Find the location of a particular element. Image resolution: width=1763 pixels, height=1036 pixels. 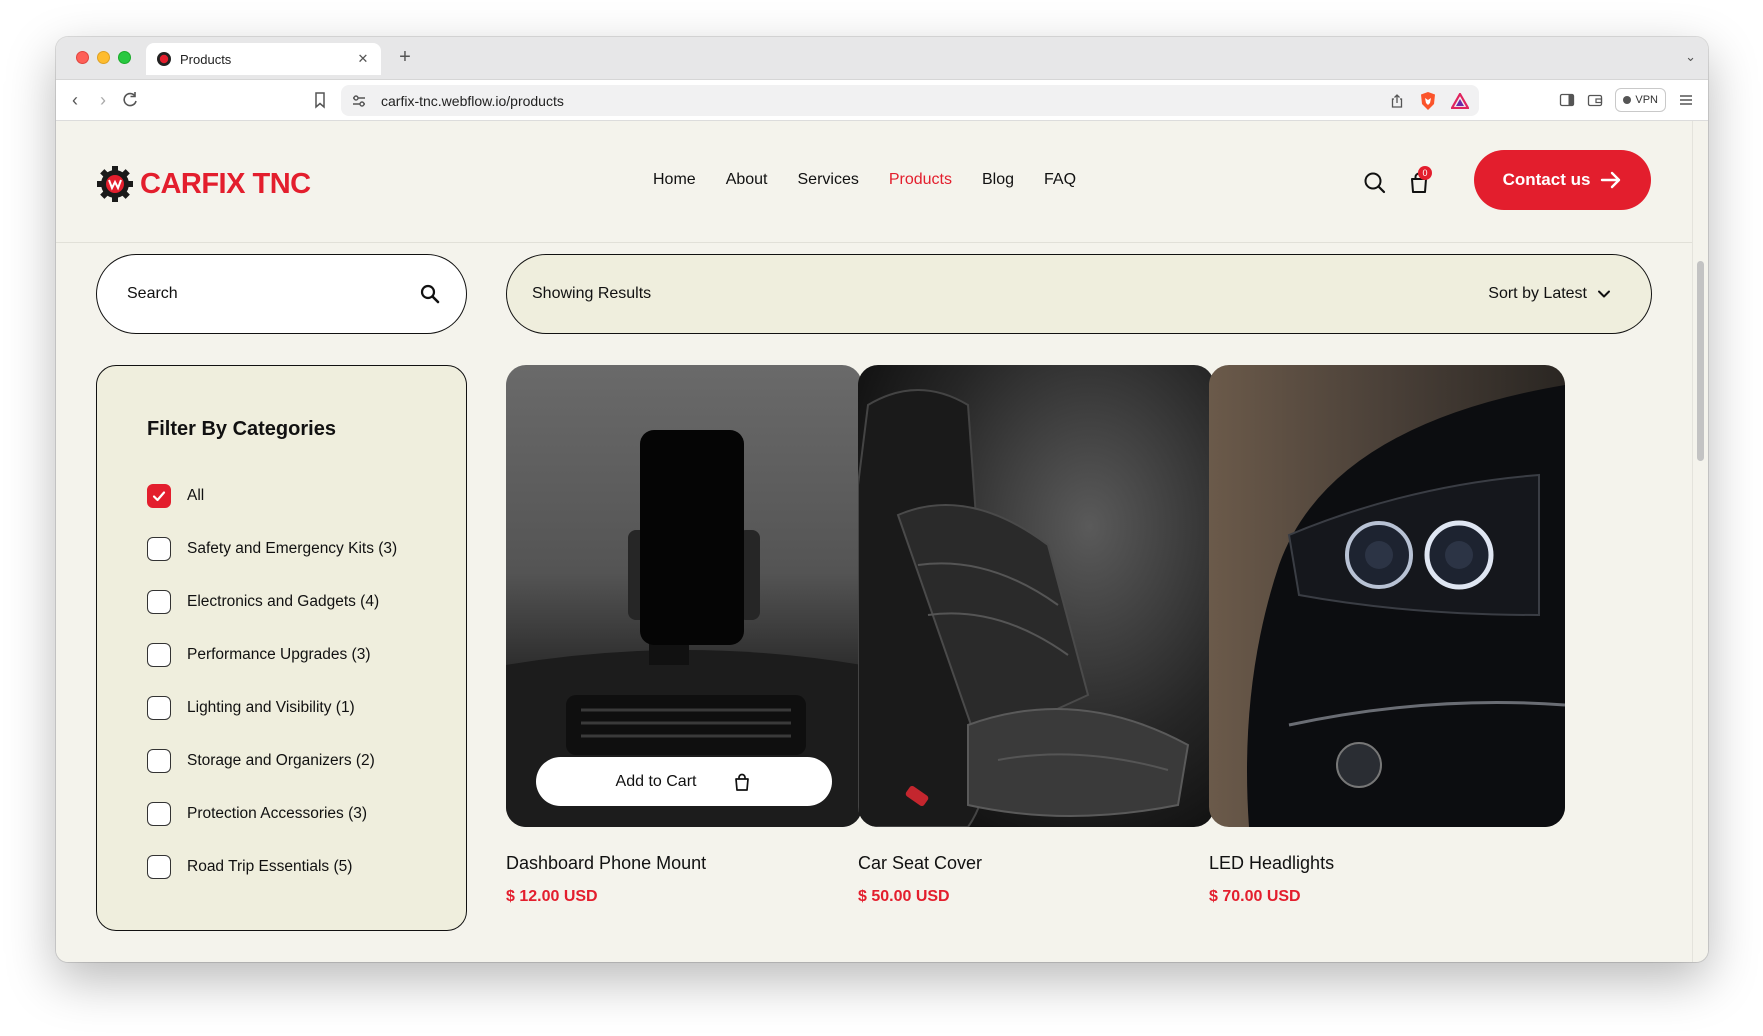

site-settings-icon is located at coordinates (359, 101).